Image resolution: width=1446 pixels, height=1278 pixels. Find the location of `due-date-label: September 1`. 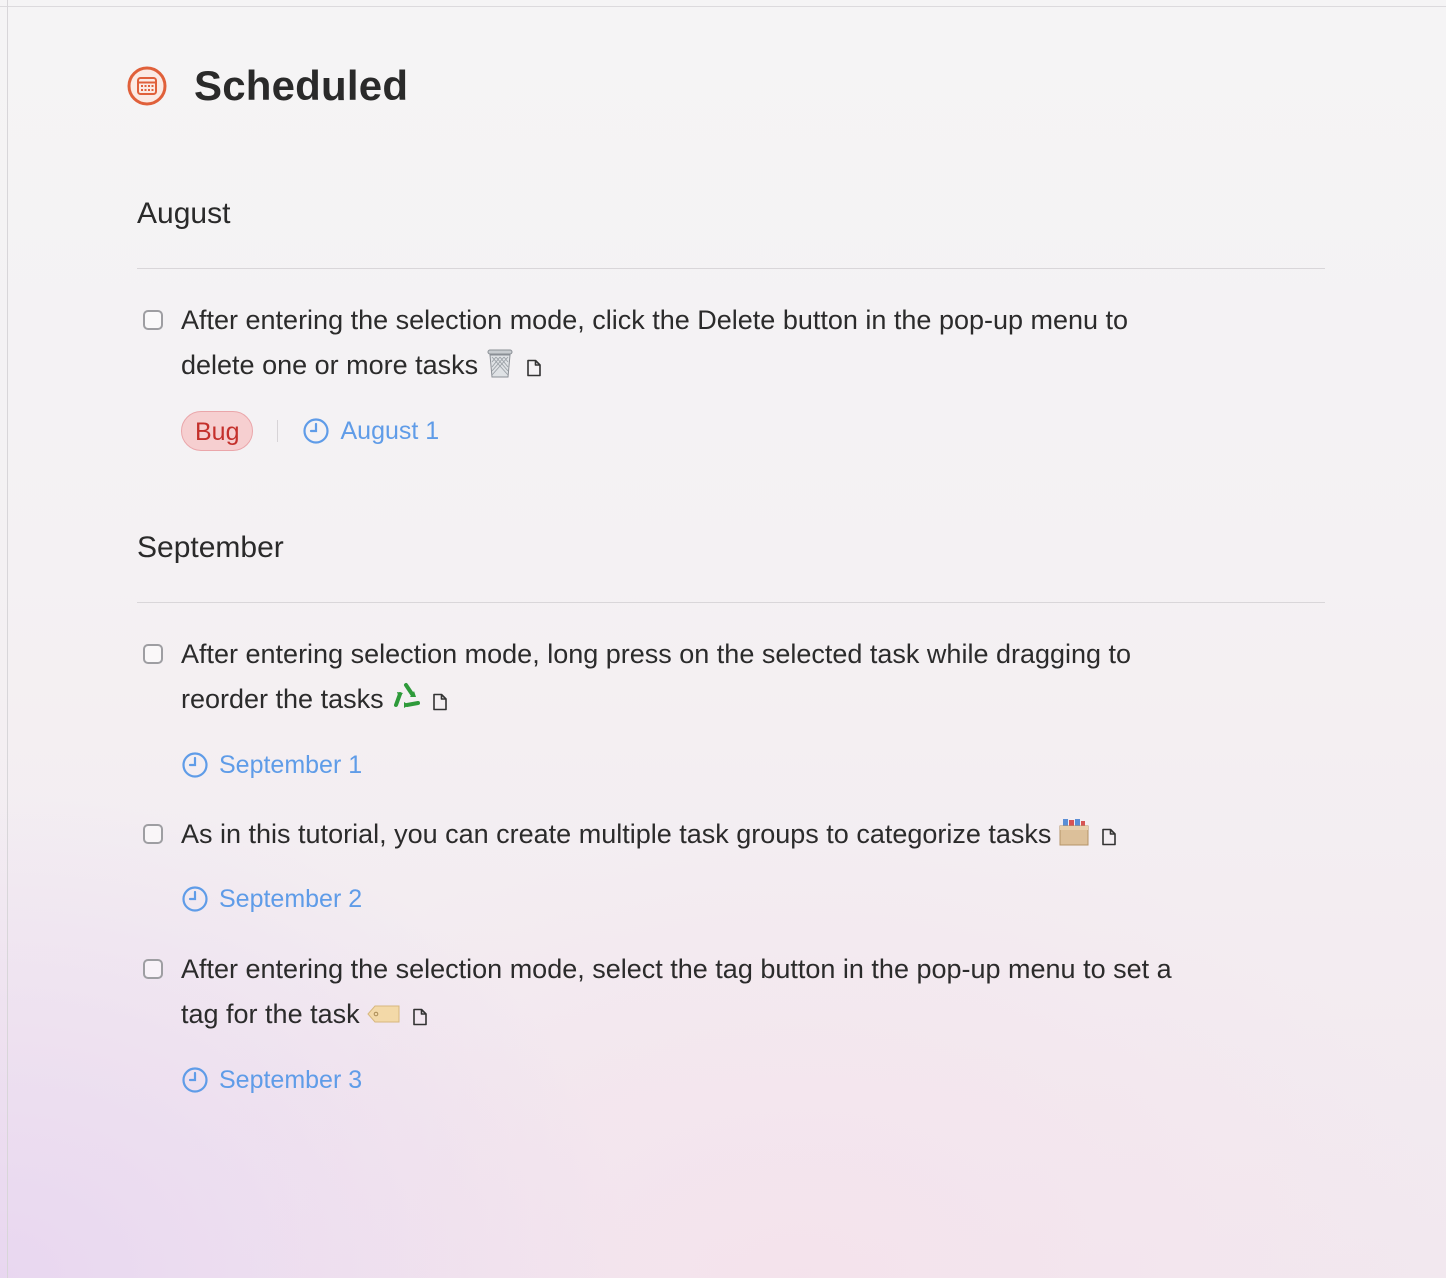

due-date-label: September 1 is located at coordinates (291, 764).